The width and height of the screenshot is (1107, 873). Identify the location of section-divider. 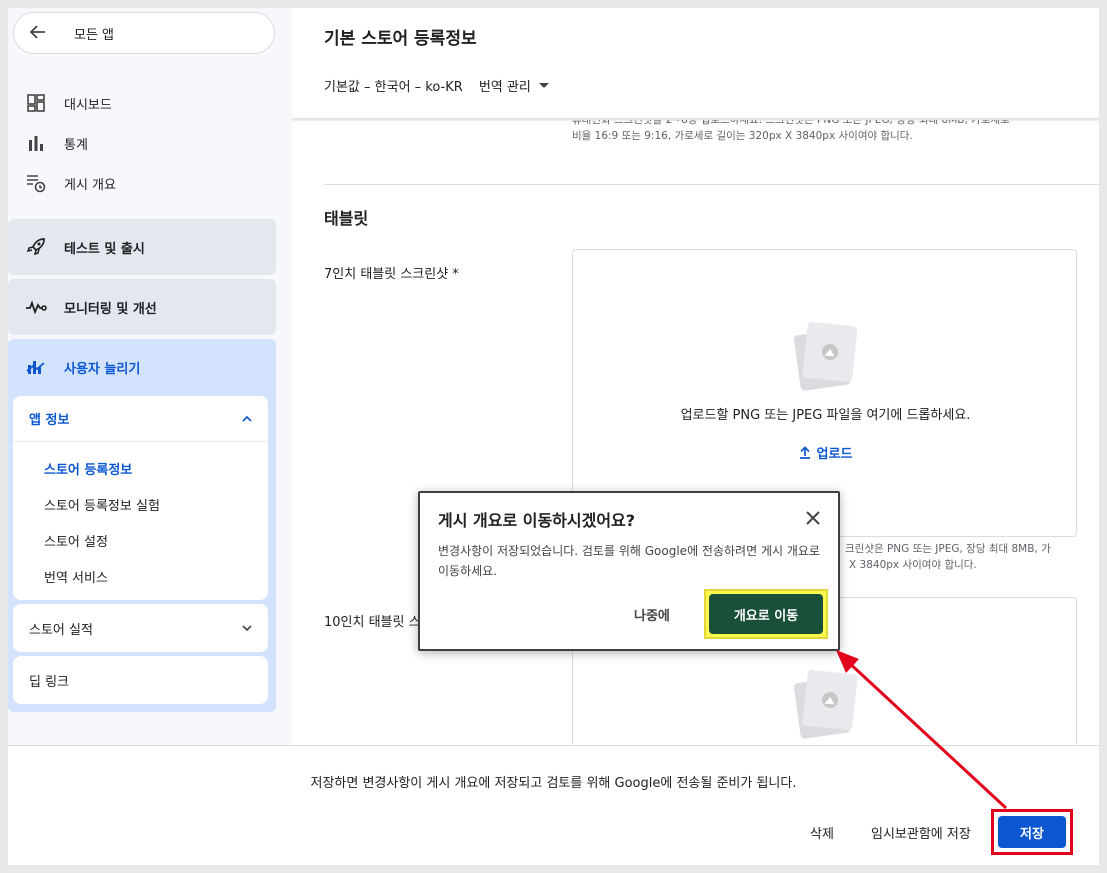
(711, 184).